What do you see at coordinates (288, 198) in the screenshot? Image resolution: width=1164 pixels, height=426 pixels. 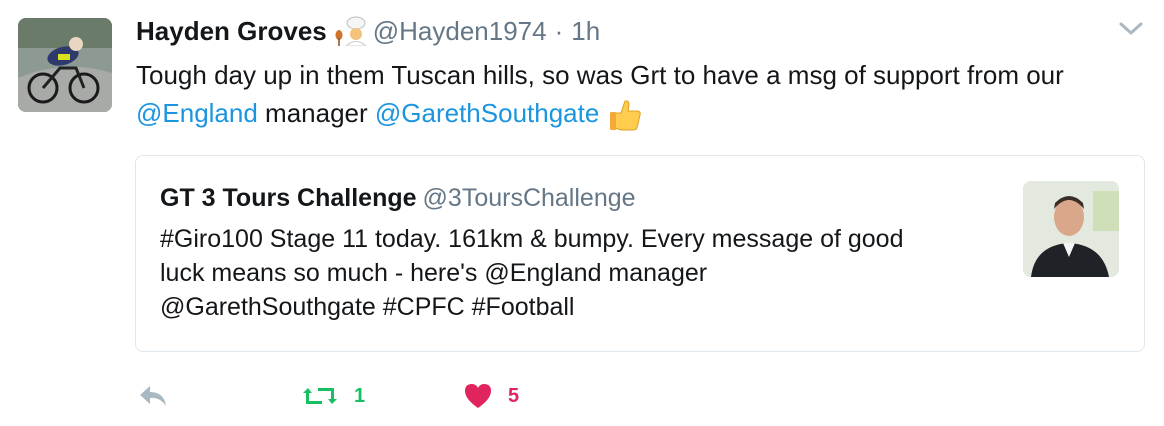 I see `quoted-author-name: GT 3 Tours Challenge` at bounding box center [288, 198].